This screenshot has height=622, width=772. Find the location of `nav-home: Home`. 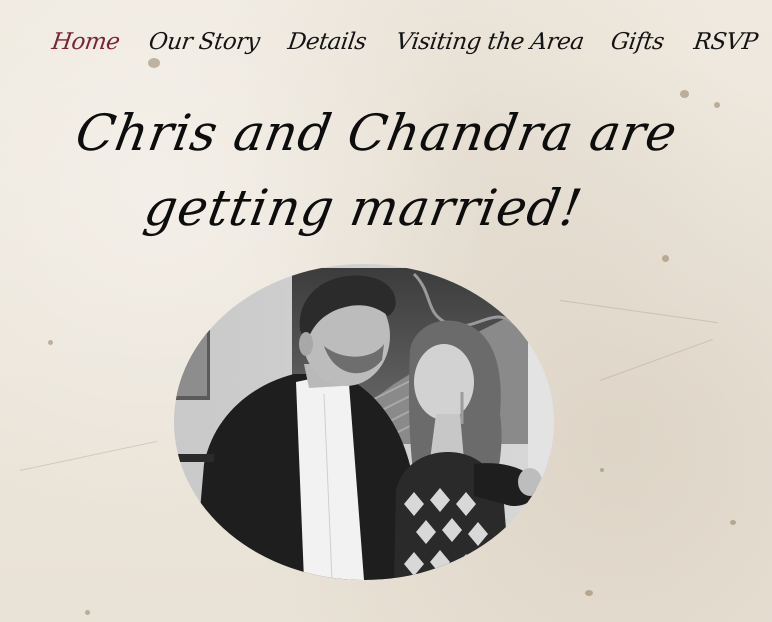

nav-home: Home is located at coordinates (85, 42).